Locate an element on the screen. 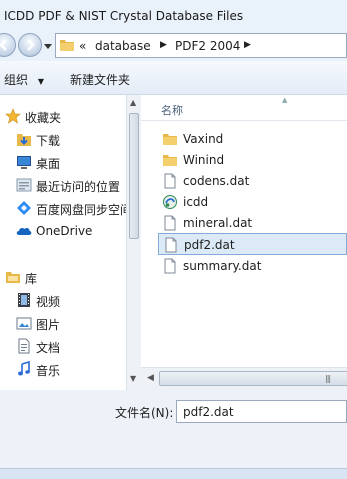 This screenshot has height=479, width=347. scroll-left-icon: ◀ is located at coordinates (150, 378).